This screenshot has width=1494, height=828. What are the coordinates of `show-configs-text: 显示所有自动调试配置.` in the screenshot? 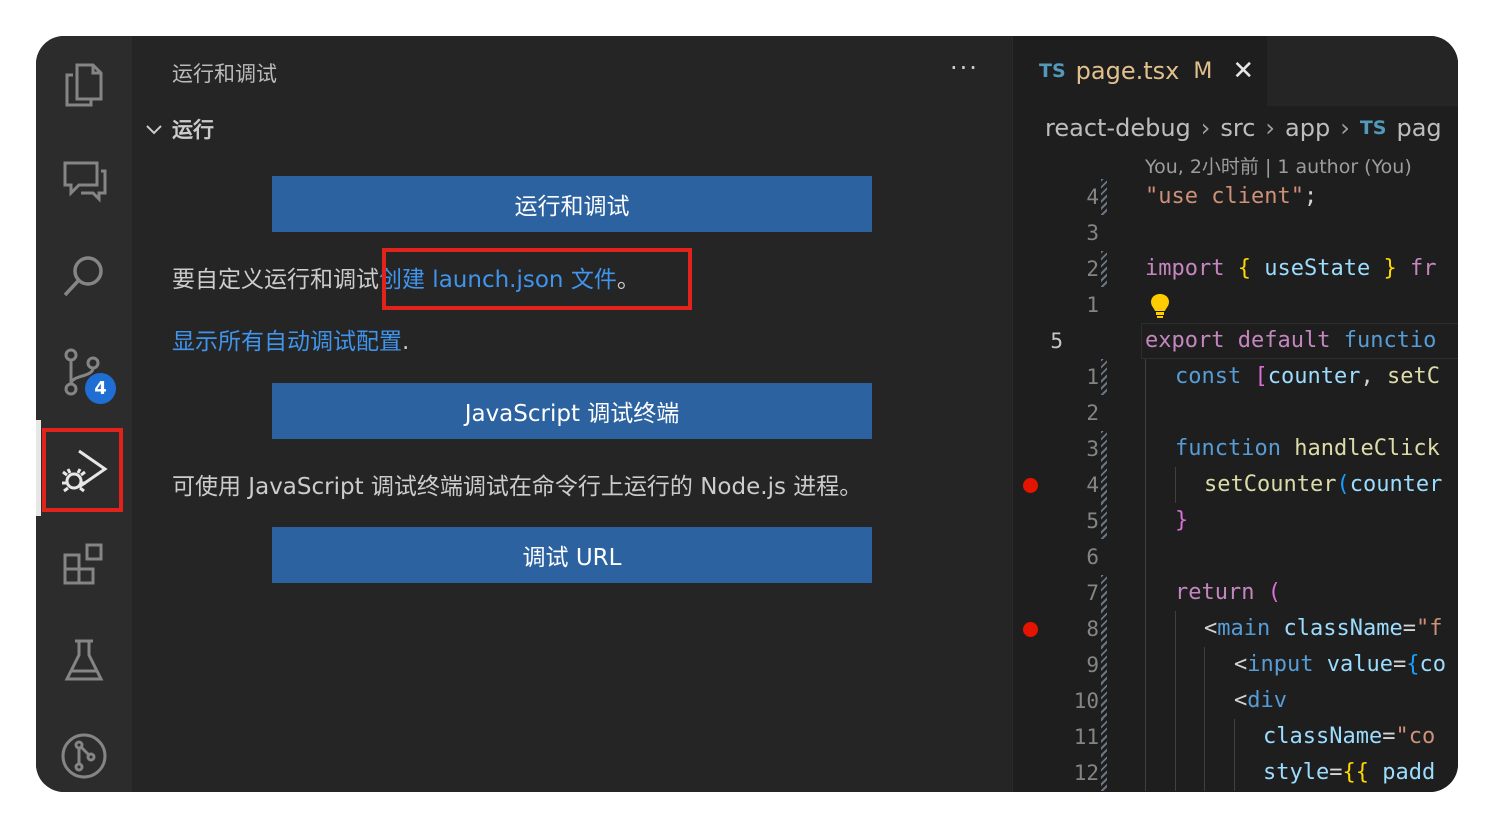 It's located at (290, 339).